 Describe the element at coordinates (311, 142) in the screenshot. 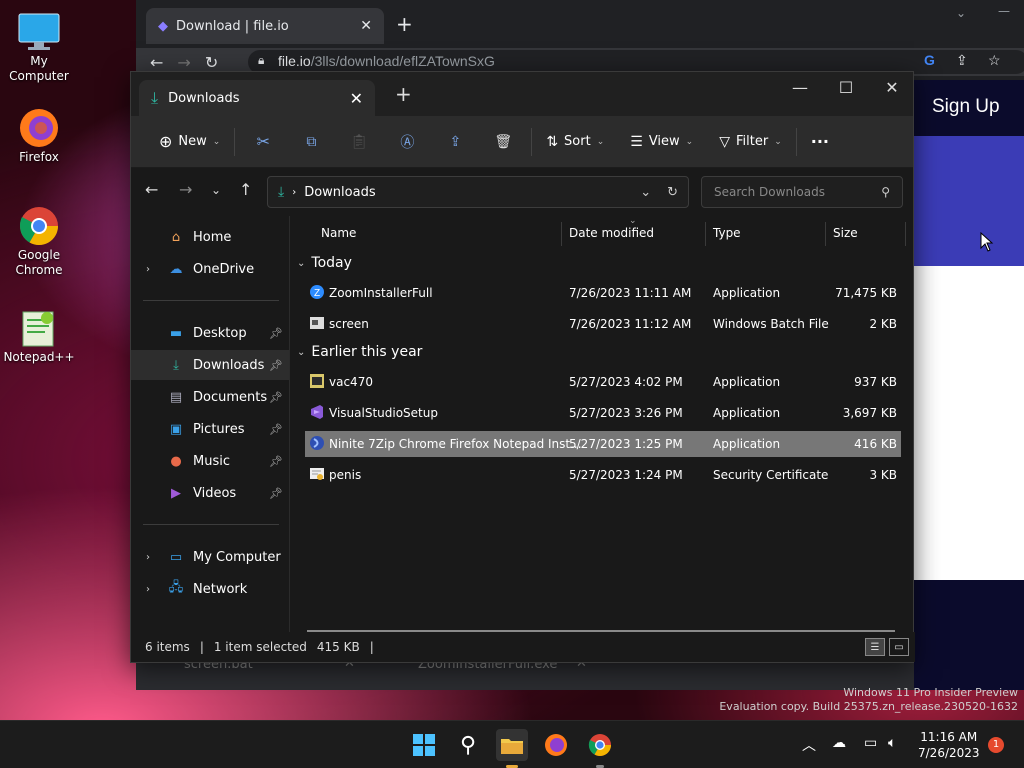

I see `copy-button: ⧉` at that location.